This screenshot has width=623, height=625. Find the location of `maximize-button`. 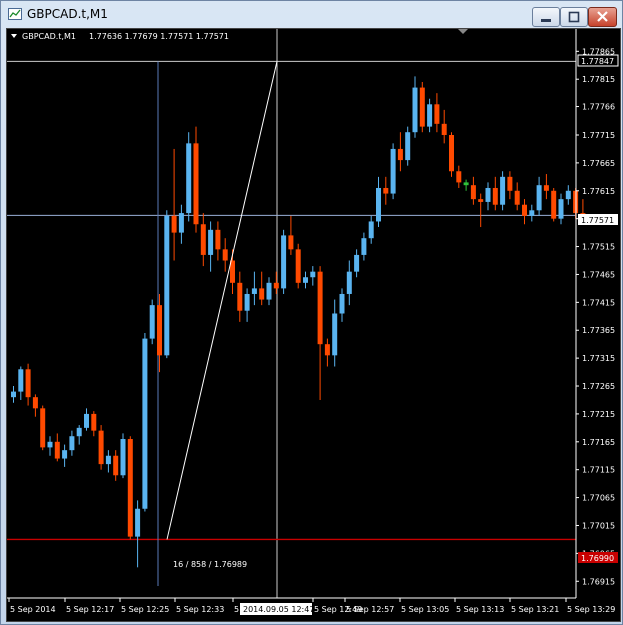

maximize-button is located at coordinates (574, 17).